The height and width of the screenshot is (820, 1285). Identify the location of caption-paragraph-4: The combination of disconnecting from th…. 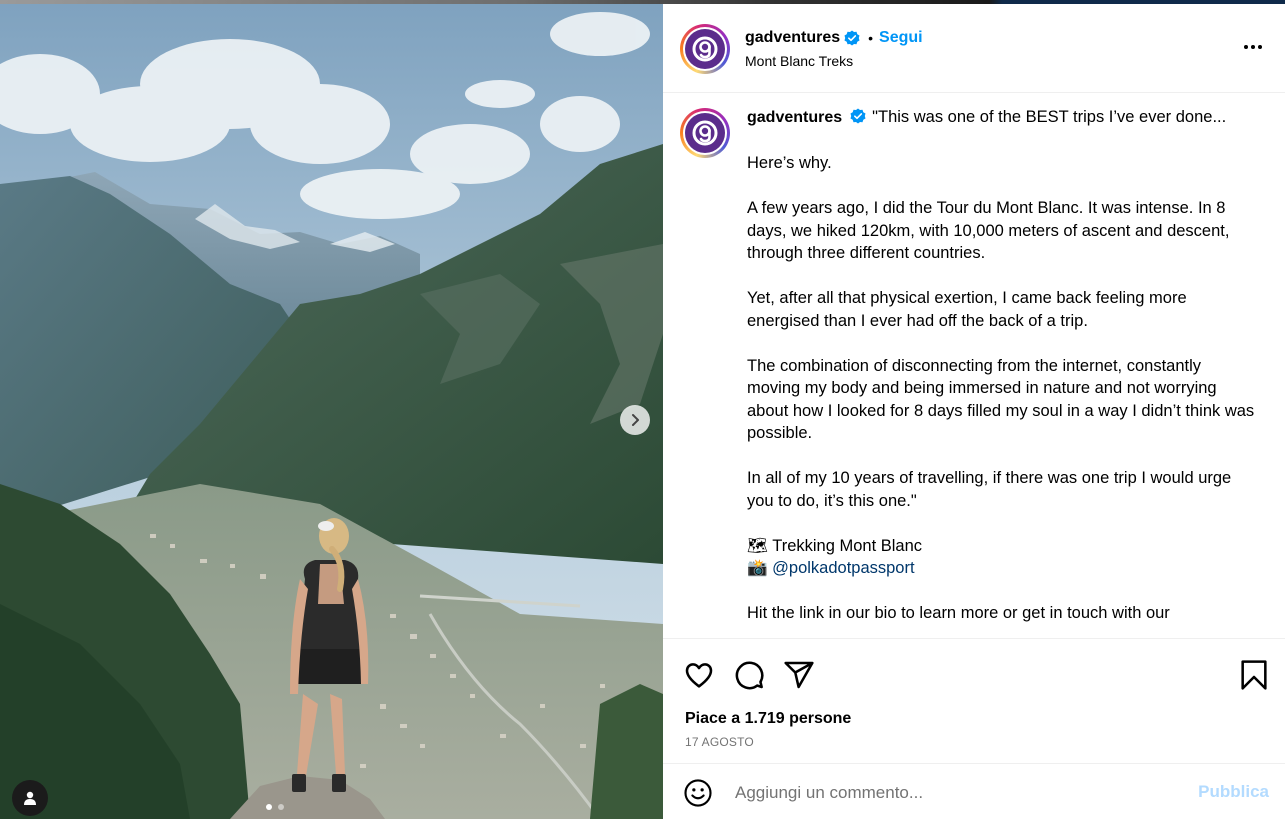
(1001, 399).